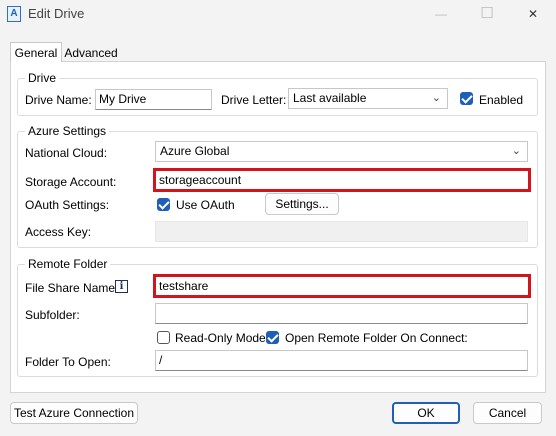 The image size is (556, 436). Describe the element at coordinates (58, 100) in the screenshot. I see `drive-name-label: Drive Name:` at that location.